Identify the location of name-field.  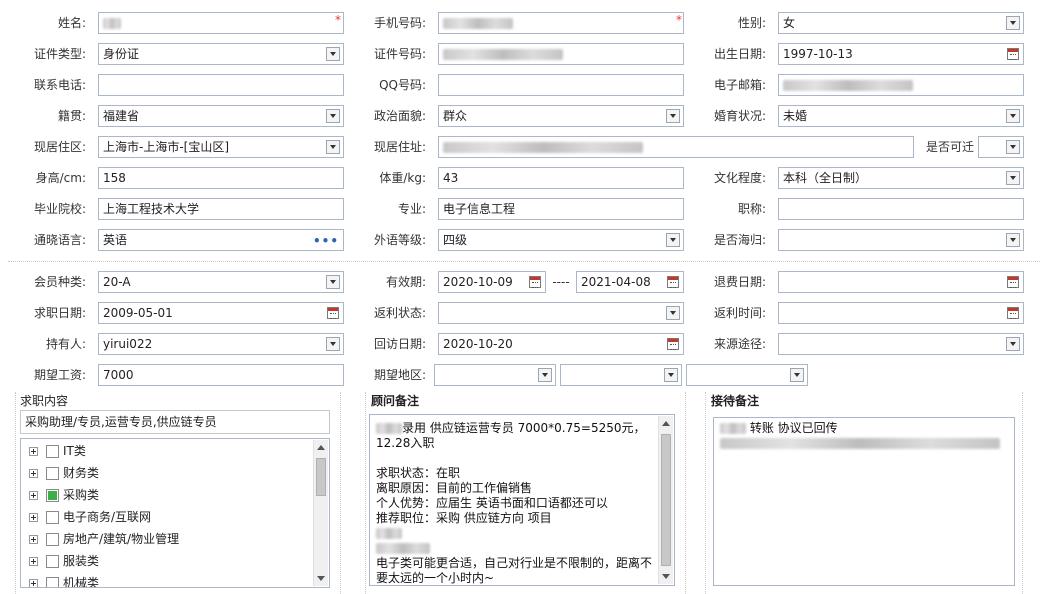
(221, 23).